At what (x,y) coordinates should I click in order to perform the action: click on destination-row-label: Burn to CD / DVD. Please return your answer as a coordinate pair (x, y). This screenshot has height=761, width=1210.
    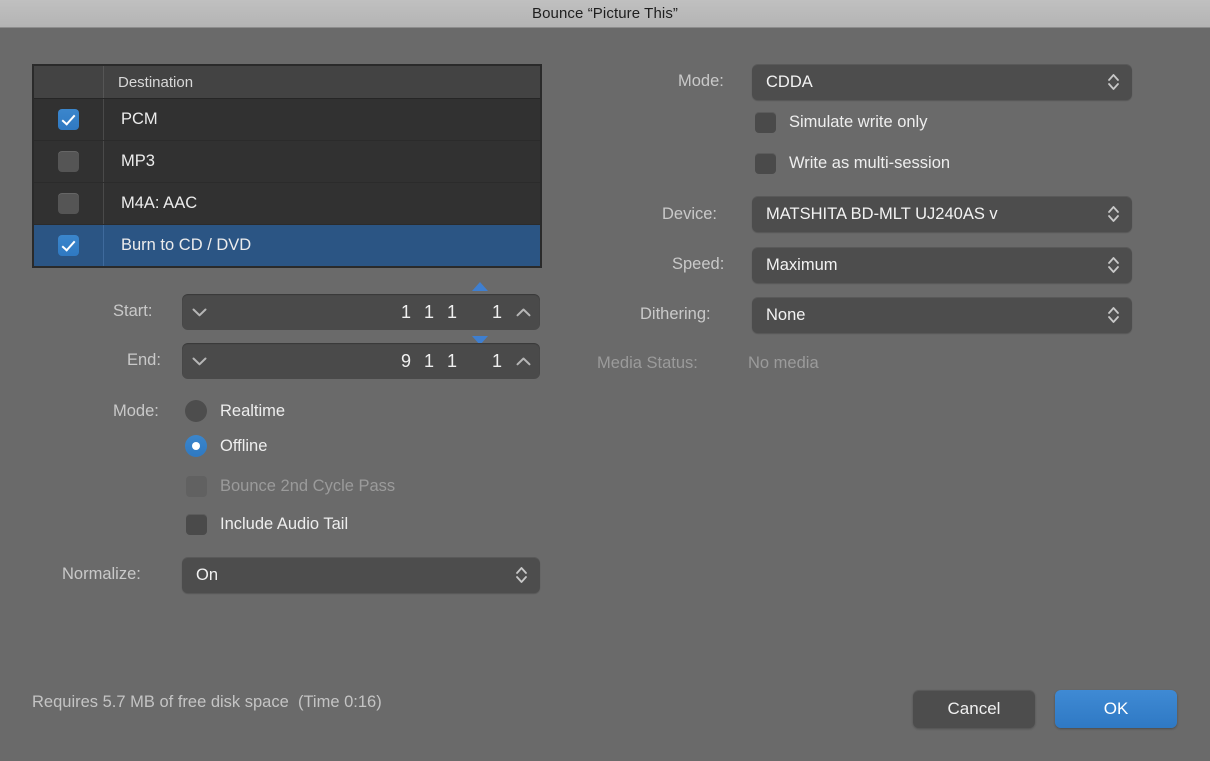
    Looking at the image, I should click on (186, 245).